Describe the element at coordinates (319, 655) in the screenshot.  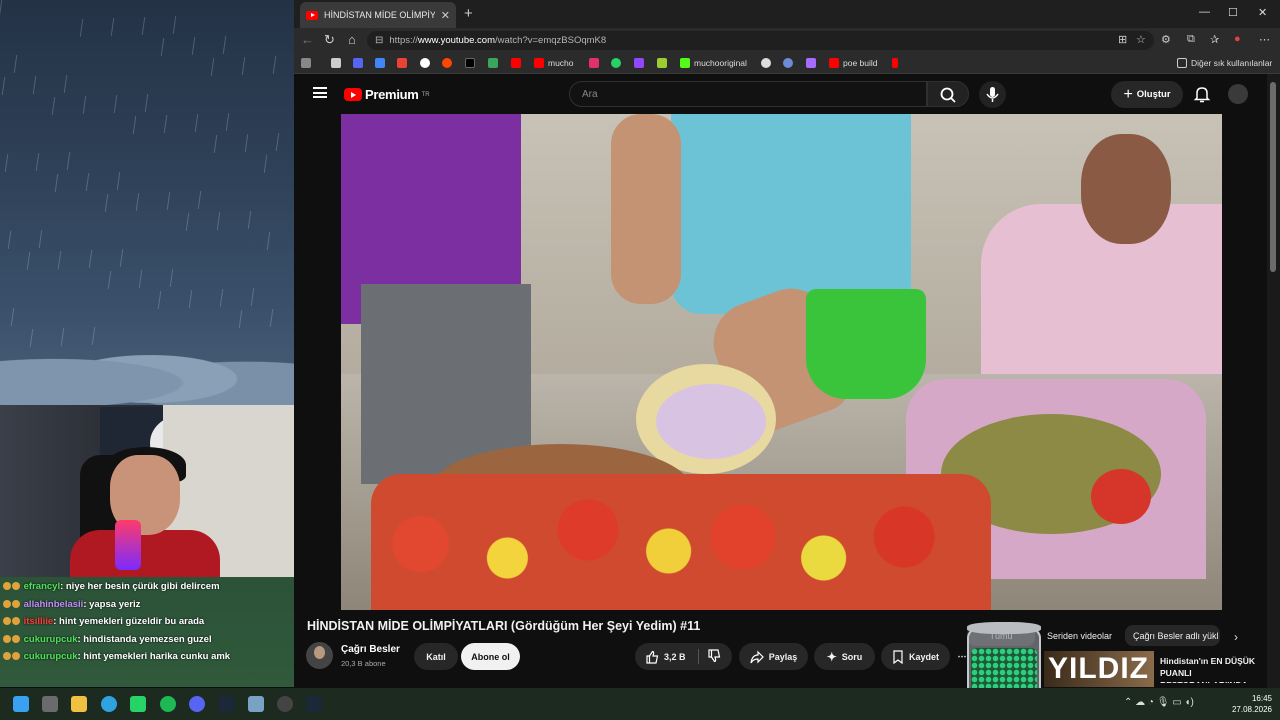
I see `channel-avatar` at that location.